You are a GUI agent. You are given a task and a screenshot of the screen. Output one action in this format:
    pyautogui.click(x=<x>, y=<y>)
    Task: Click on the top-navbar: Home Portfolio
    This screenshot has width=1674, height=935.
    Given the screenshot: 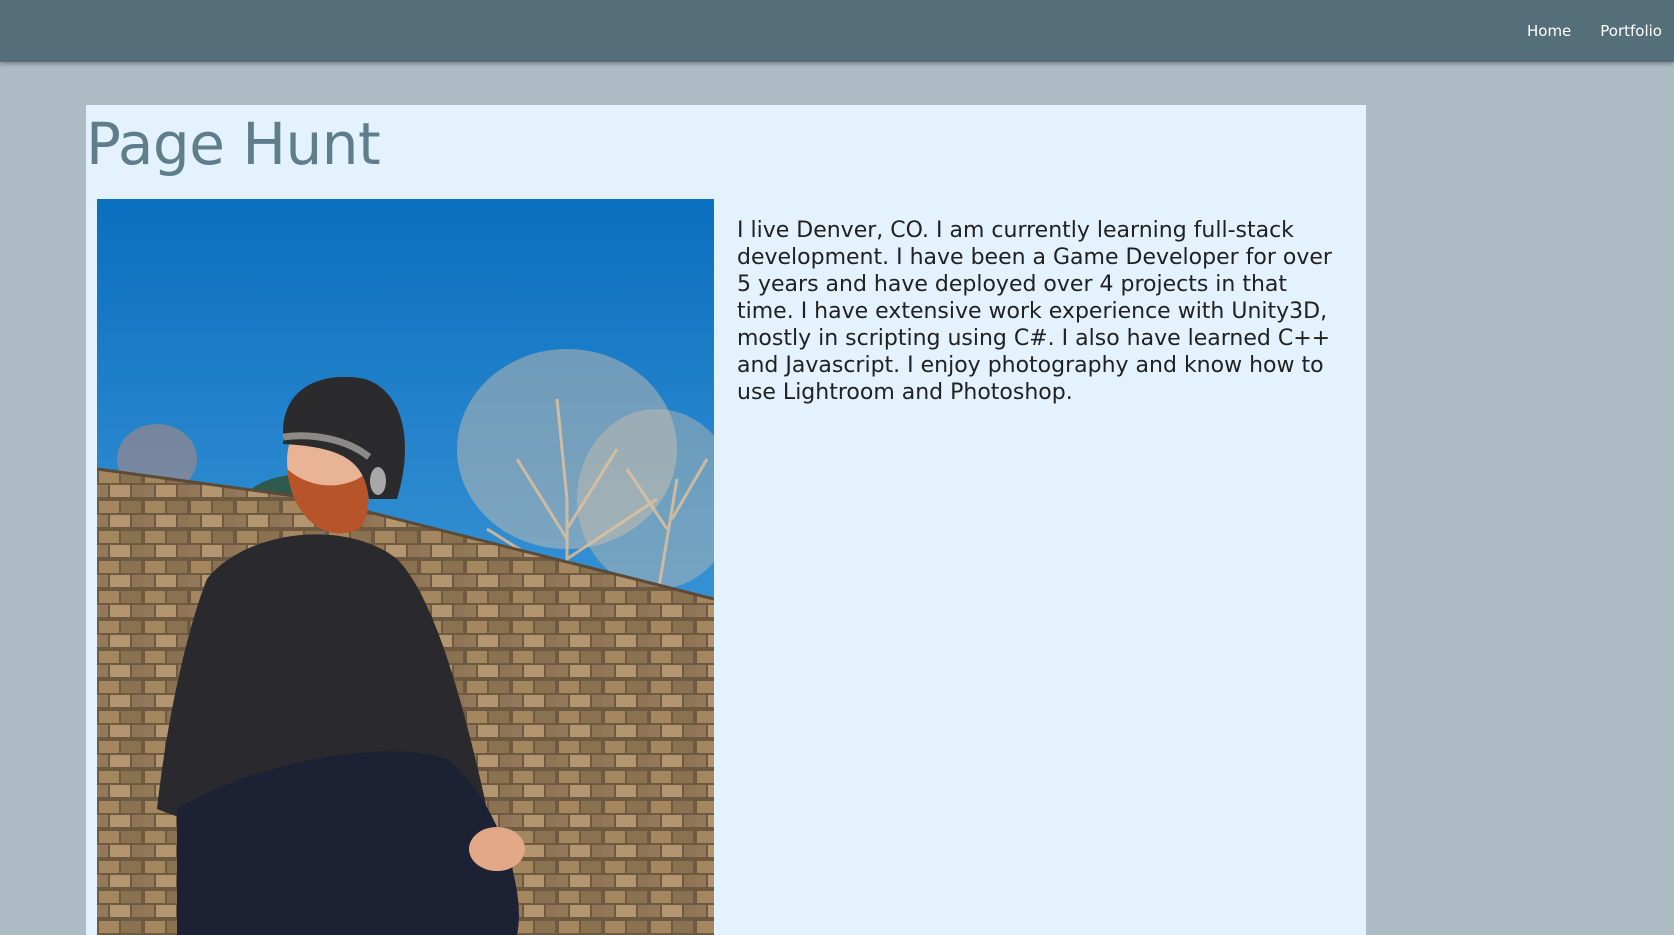 What is the action you would take?
    pyautogui.click(x=837, y=31)
    